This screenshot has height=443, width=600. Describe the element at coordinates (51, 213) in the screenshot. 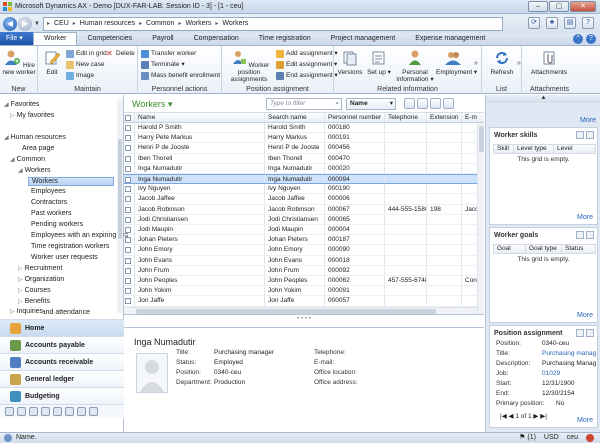

I see `nav-past-workers: Past workers` at that location.